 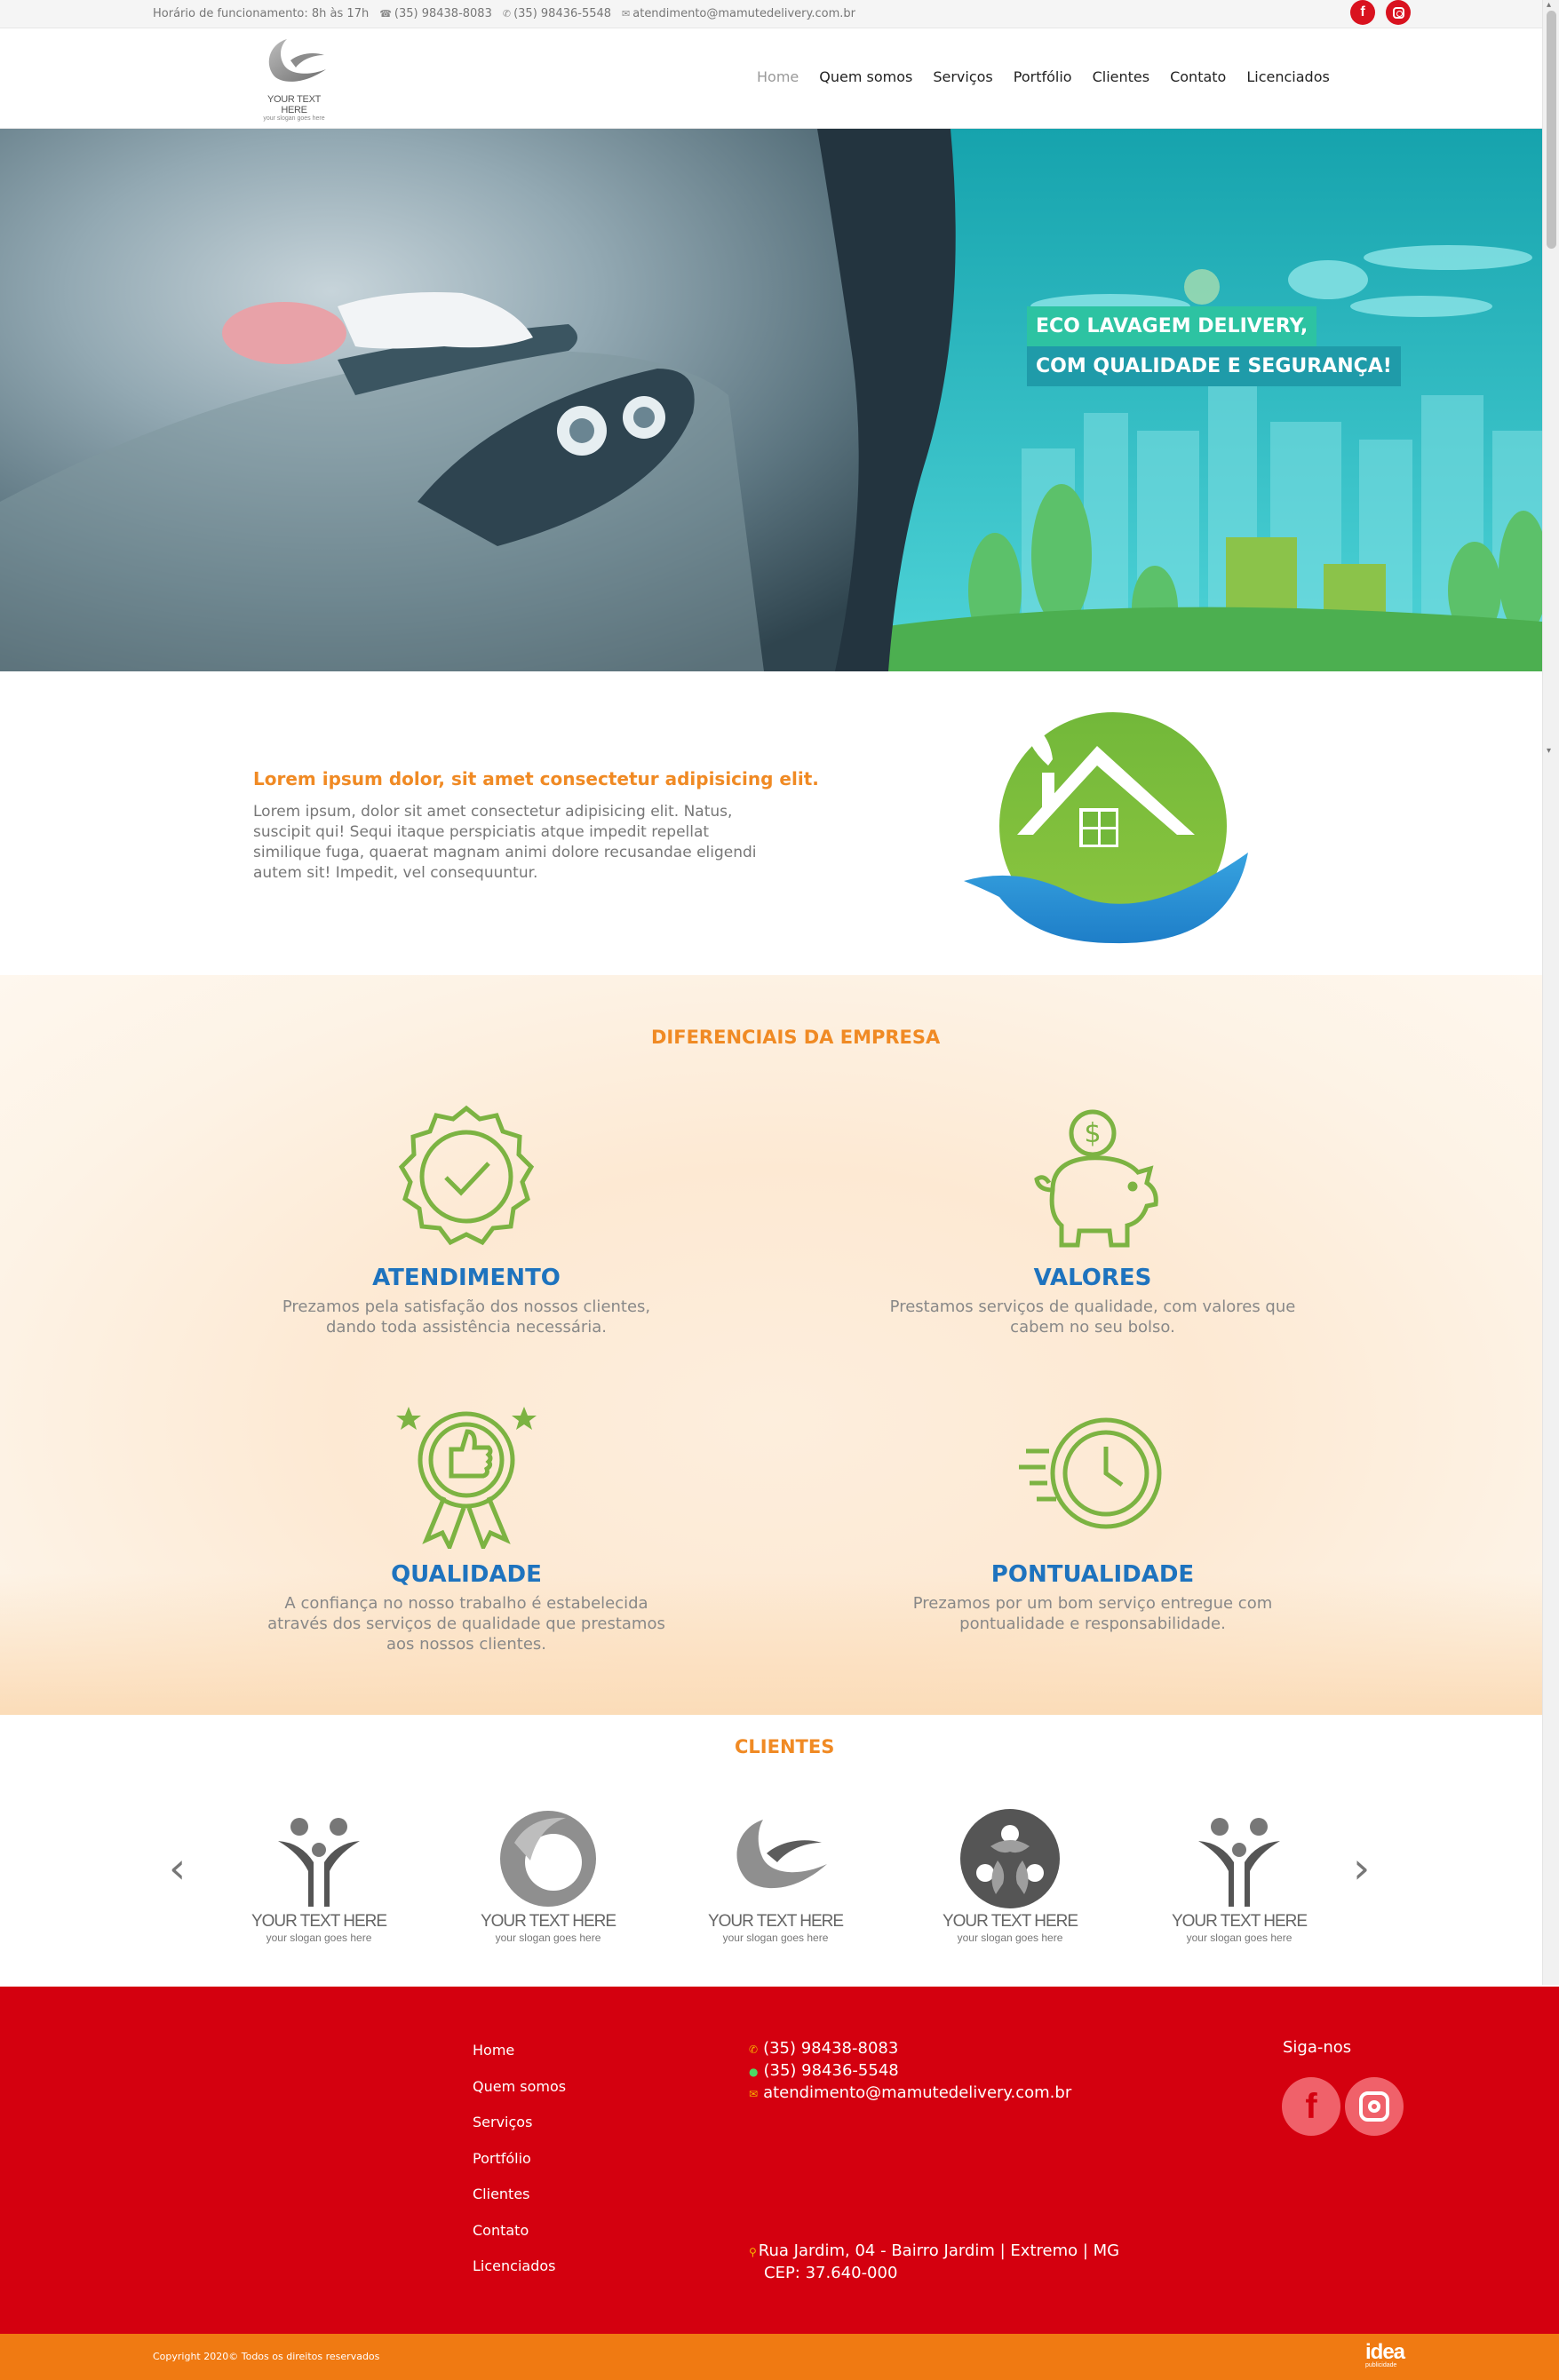 I want to click on phone-number: (35) 98438-8083, so click(x=443, y=13).